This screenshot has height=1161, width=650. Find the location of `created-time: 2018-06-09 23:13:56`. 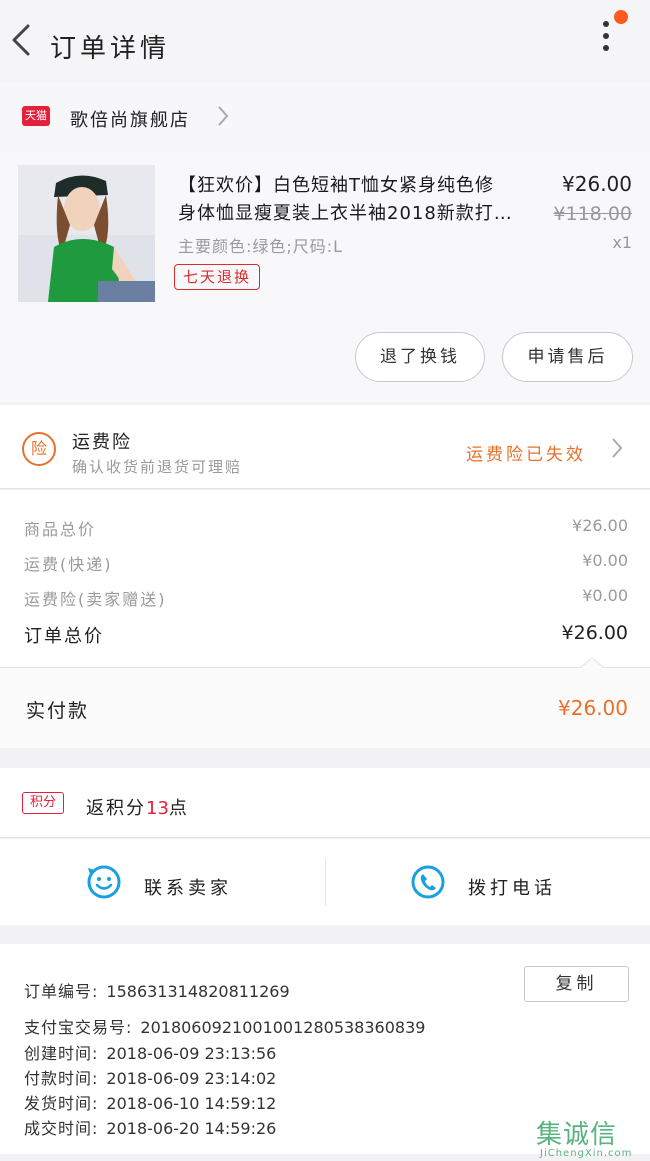

created-time: 2018-06-09 23:13:56 is located at coordinates (191, 1053).